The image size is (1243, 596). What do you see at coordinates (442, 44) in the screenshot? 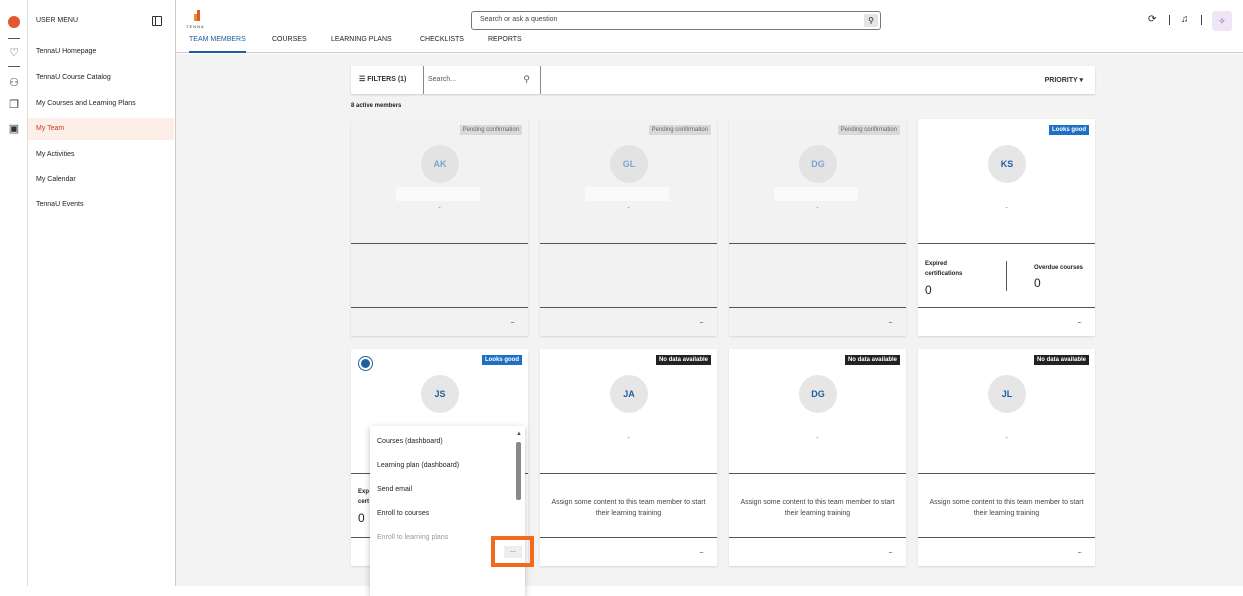
I see `tab-checklists: CHECKLISTS` at bounding box center [442, 44].